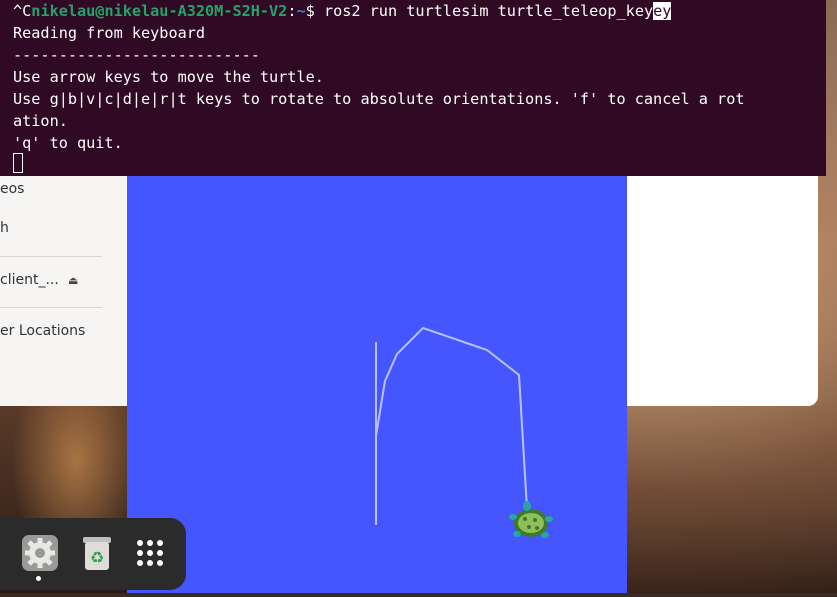  I want to click on turtle-trail, so click(451, 425).